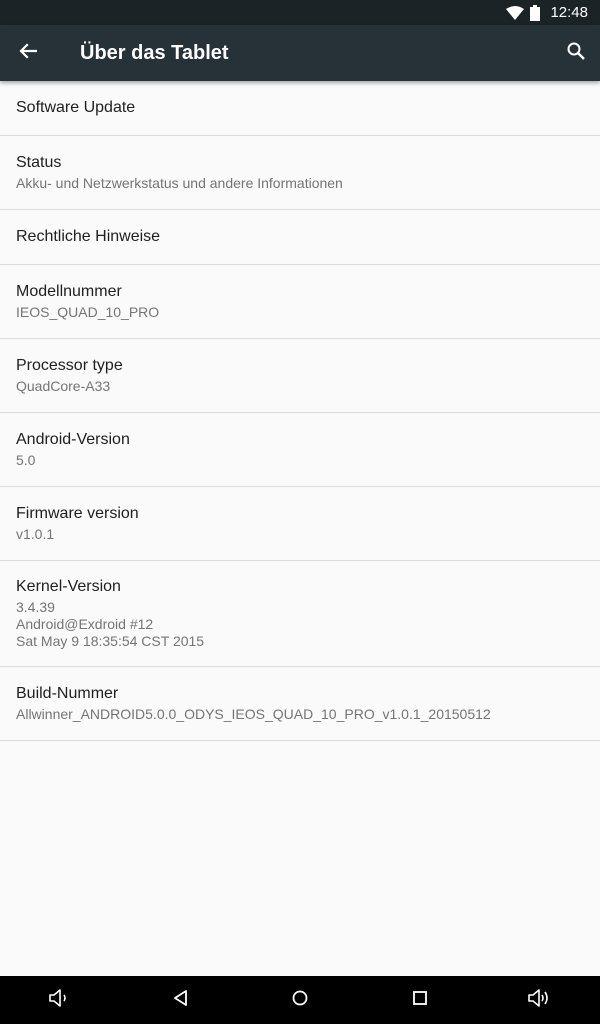 Image resolution: width=600 pixels, height=1024 pixels. What do you see at coordinates (154, 52) in the screenshot?
I see `page-title: Über das Tablet` at bounding box center [154, 52].